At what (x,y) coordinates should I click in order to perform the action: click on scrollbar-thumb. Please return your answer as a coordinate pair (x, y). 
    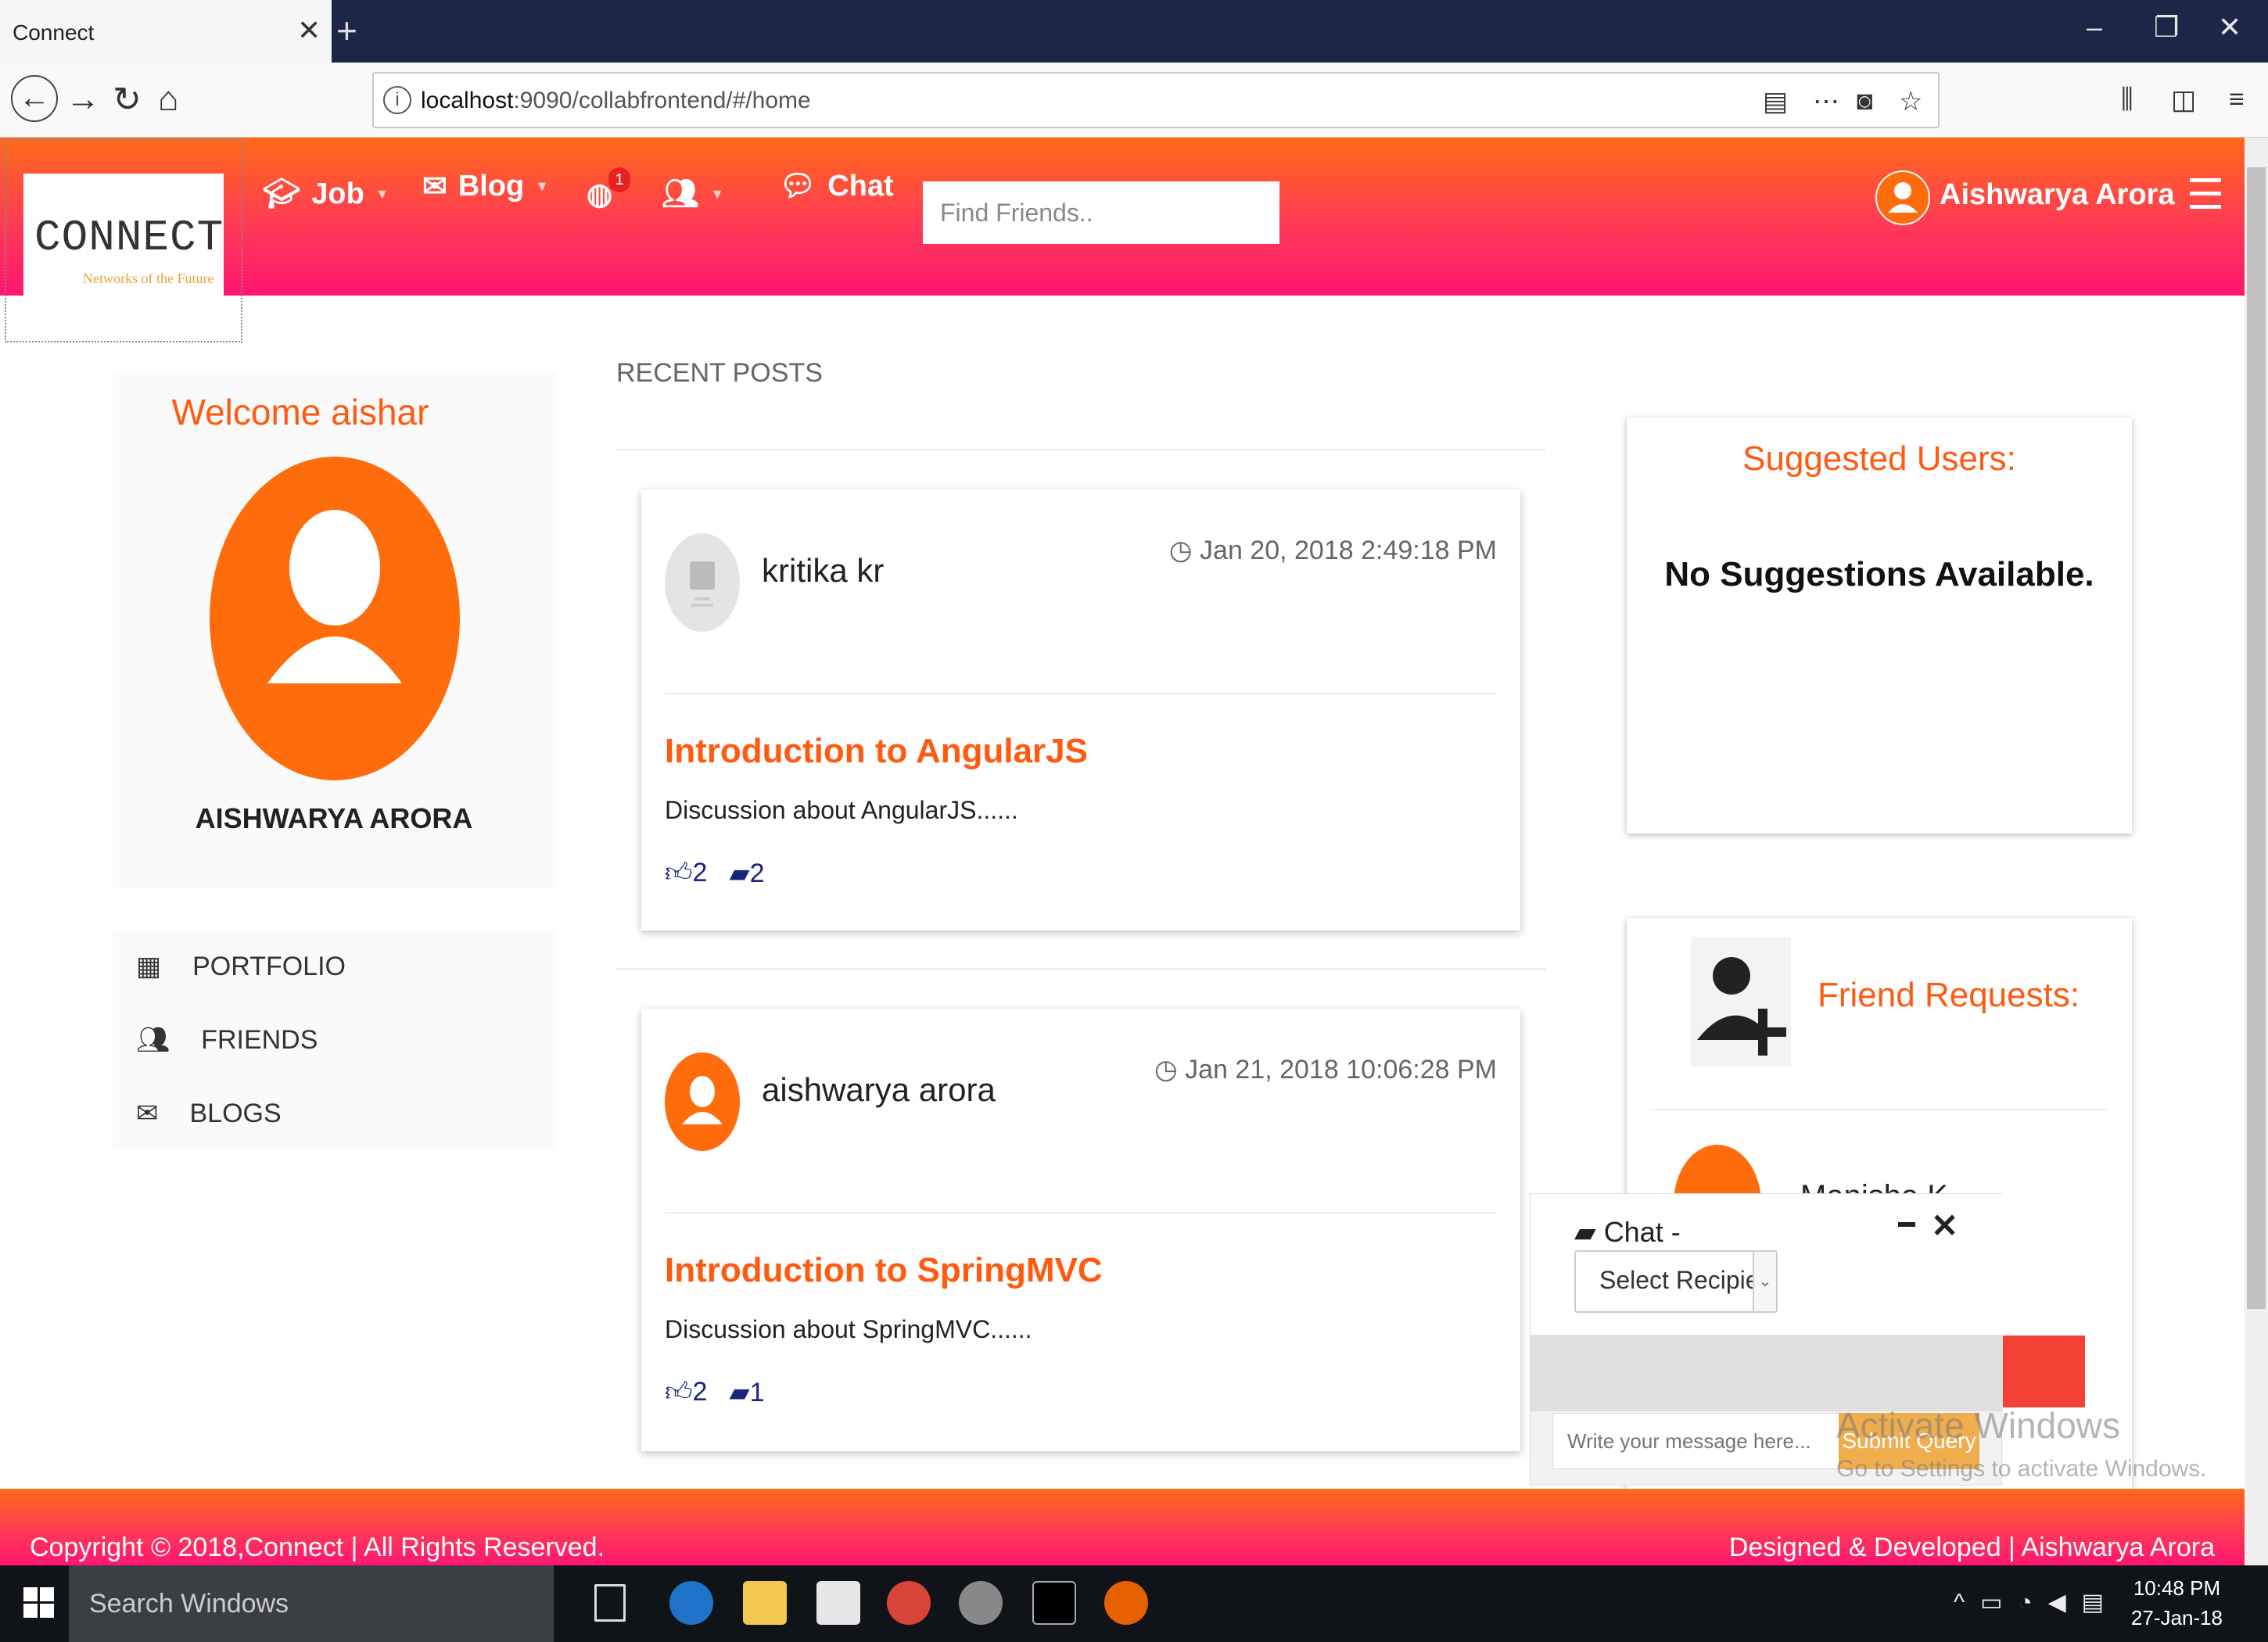
    Looking at the image, I should click on (2256, 738).